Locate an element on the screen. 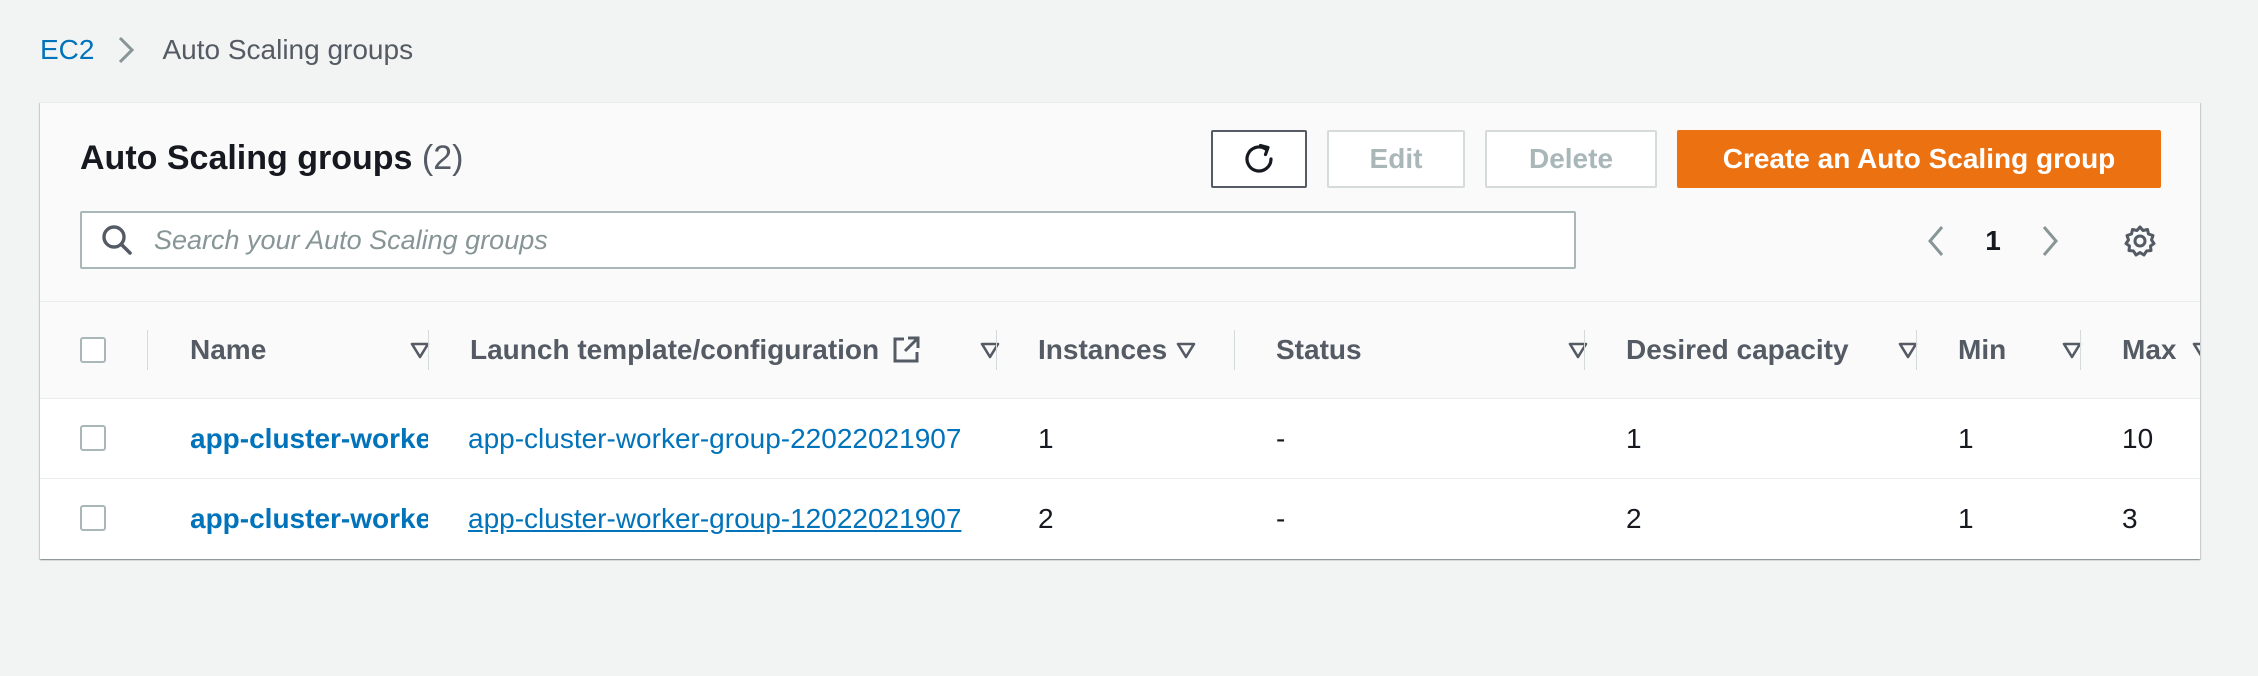 The image size is (2258, 676). page-title: Auto Scaling groups (2) is located at coordinates (271, 158).